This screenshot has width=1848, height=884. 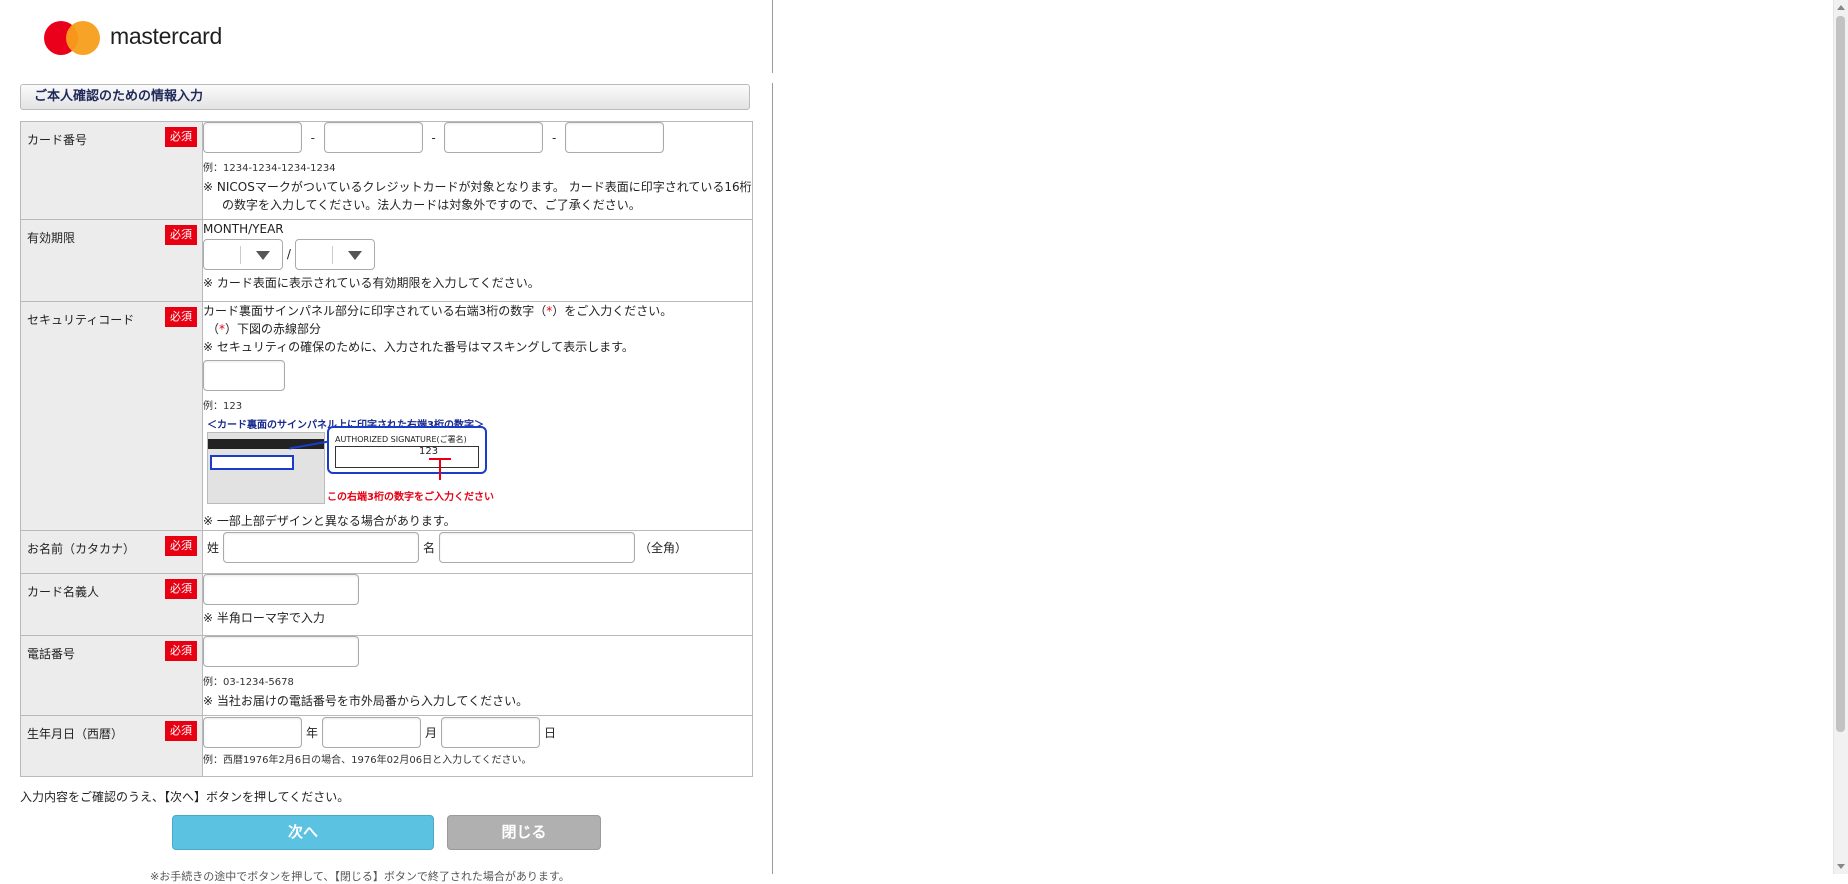 I want to click on month-label: 月, so click(x=431, y=733).